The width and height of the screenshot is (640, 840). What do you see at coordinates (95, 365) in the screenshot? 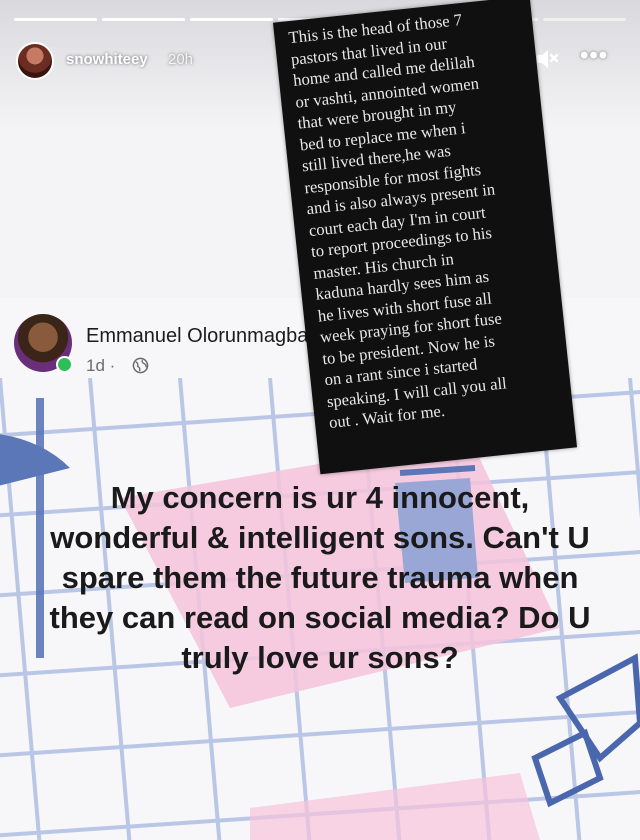
I see `post-age: 1d` at bounding box center [95, 365].